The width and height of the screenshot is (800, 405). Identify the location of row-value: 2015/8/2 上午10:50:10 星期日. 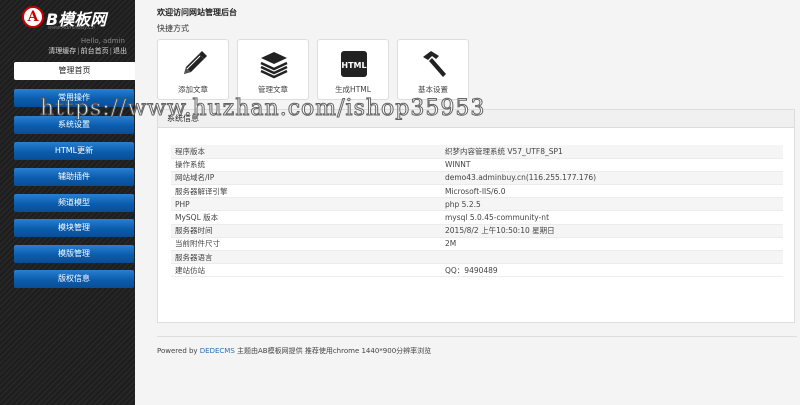
(612, 231).